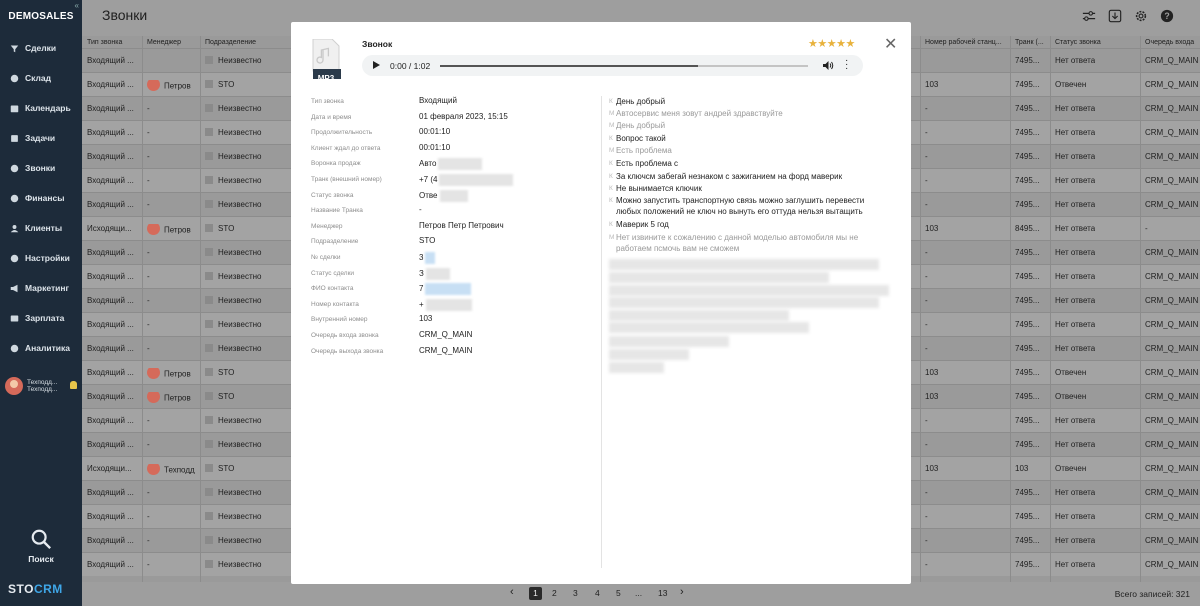 Image resolution: width=1200 pixels, height=606 pixels. I want to click on info-value: Авто, so click(451, 164).